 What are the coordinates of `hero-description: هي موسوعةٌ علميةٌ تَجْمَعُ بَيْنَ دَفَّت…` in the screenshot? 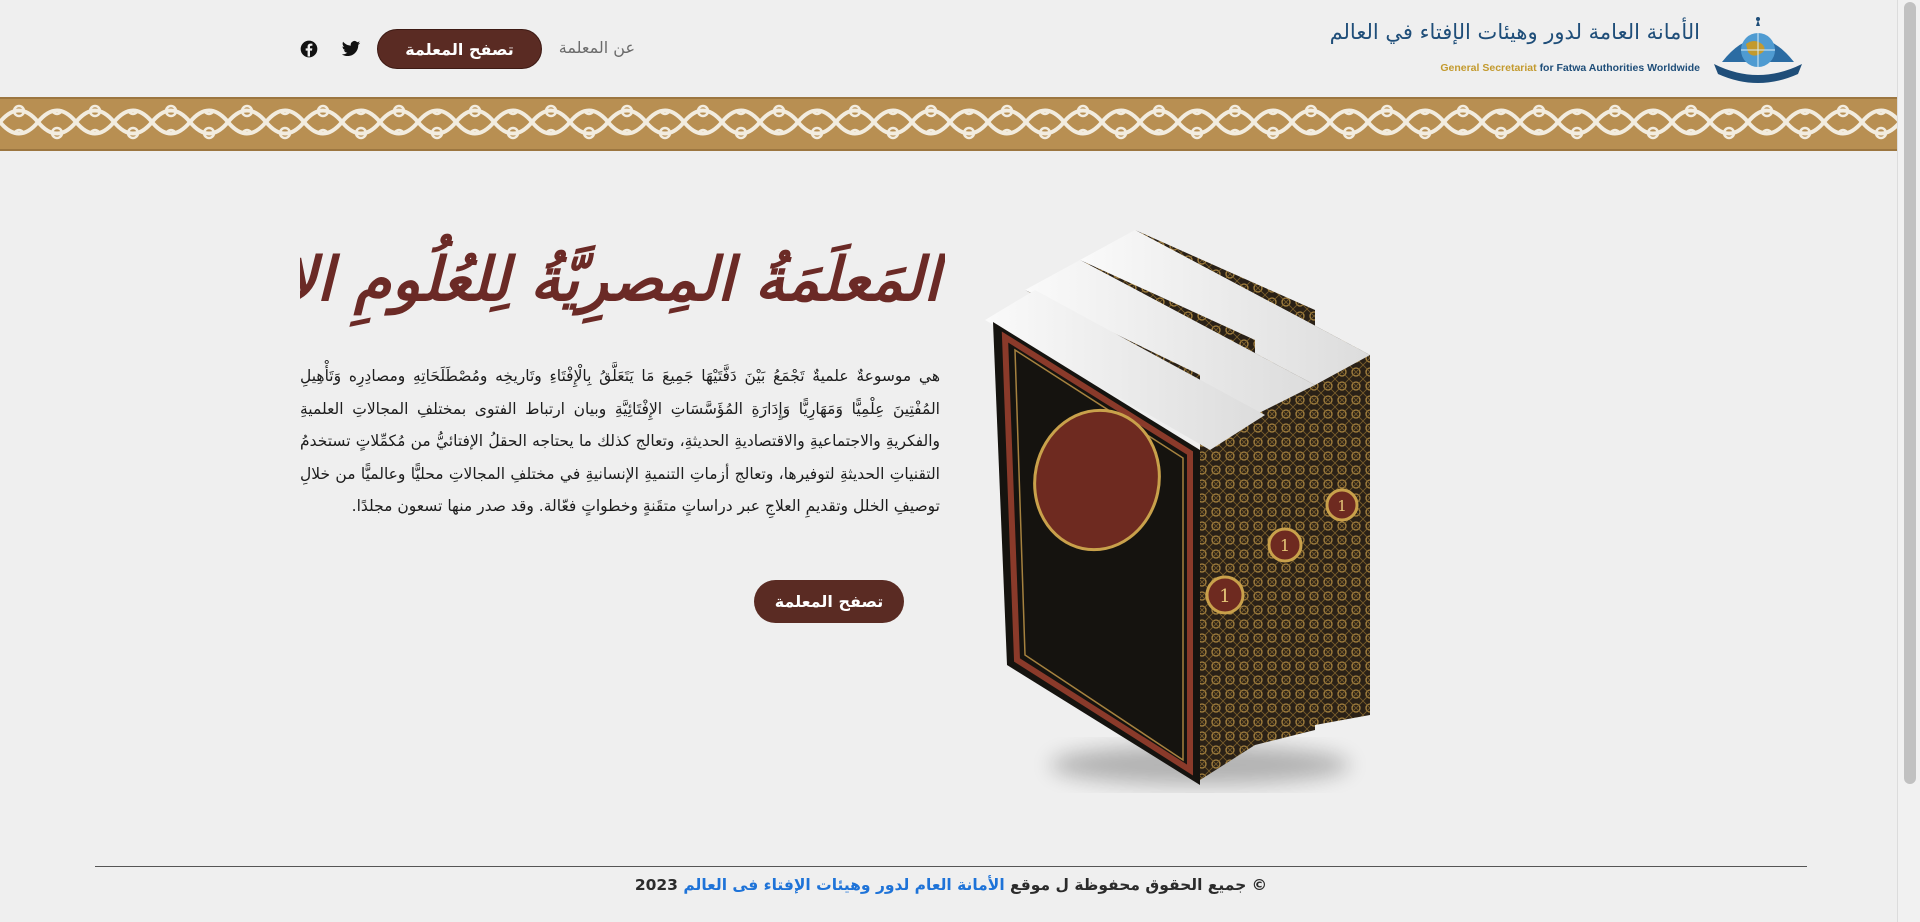 It's located at (620, 441).